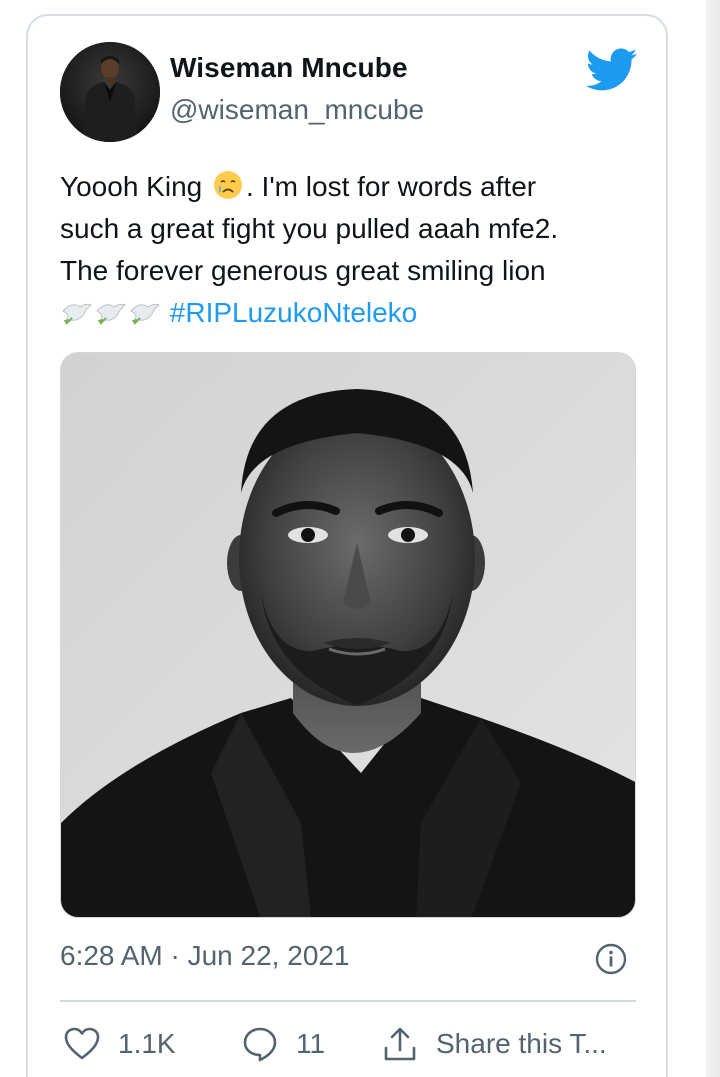 This screenshot has height=1077, width=720. Describe the element at coordinates (82, 1043) in the screenshot. I see `heart-icon` at that location.